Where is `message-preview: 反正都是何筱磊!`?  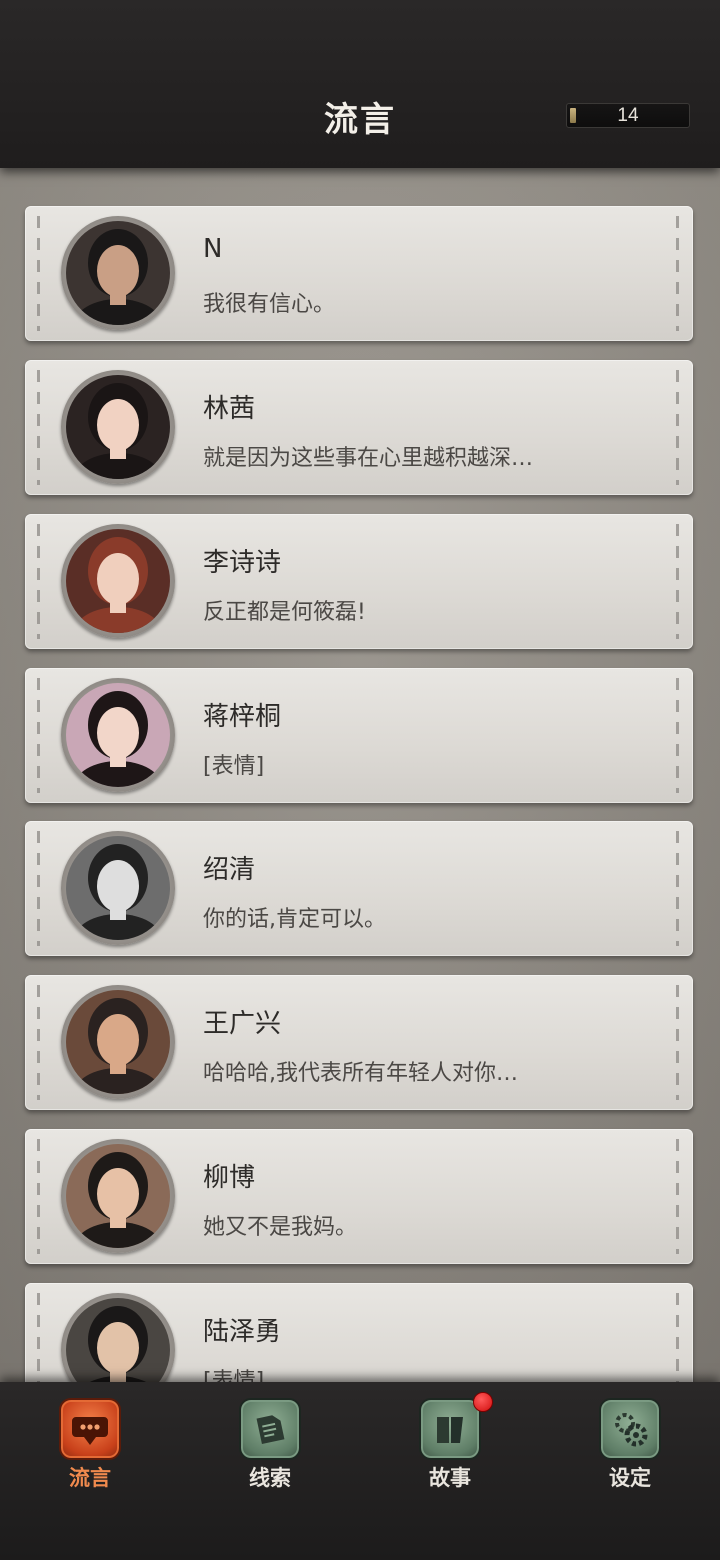 message-preview: 反正都是何筱磊! is located at coordinates (284, 612).